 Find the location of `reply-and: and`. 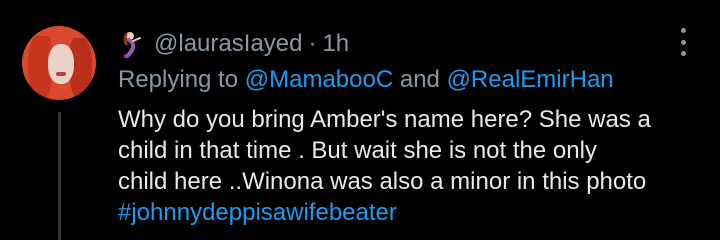

reply-and: and is located at coordinates (419, 79).